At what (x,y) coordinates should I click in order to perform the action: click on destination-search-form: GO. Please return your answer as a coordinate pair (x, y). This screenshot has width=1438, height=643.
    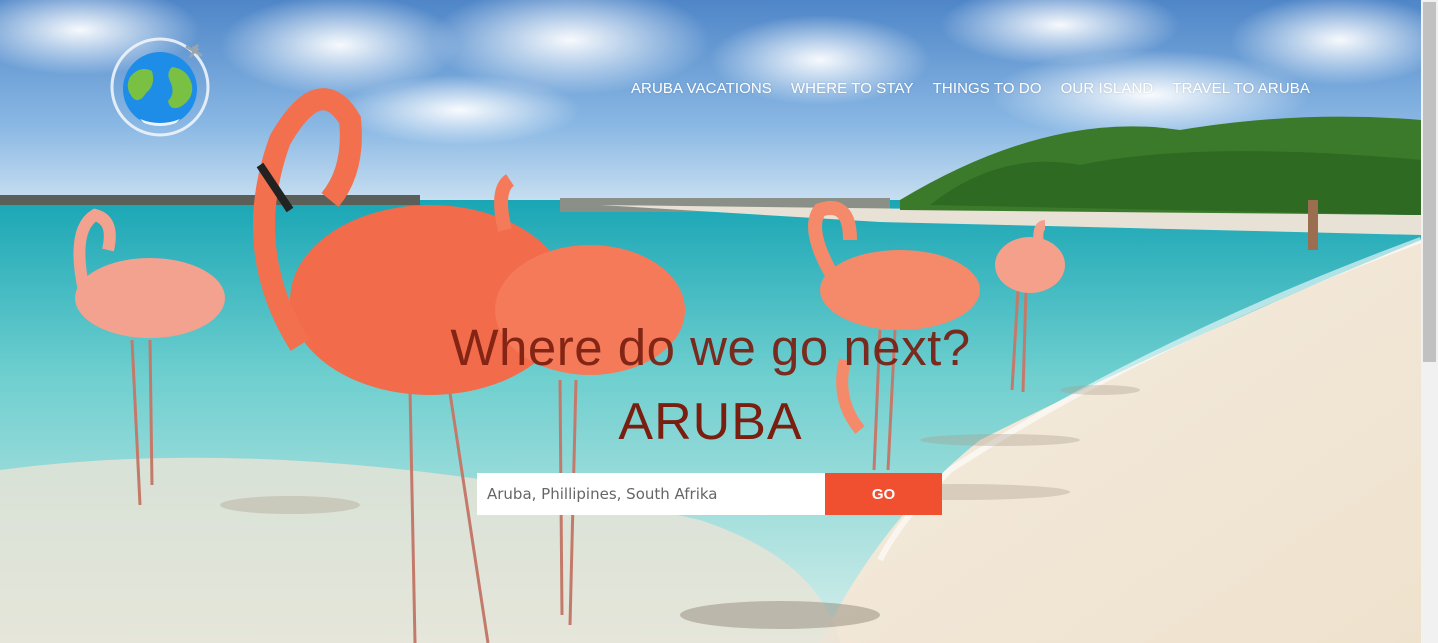
    Looking at the image, I should click on (709, 494).